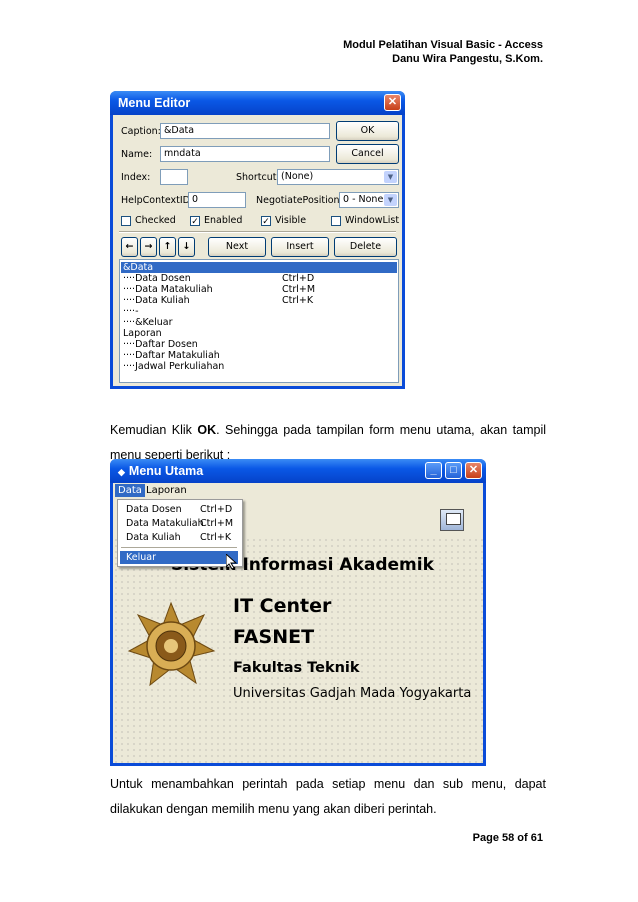 The height and width of the screenshot is (902, 638). I want to click on maximize-icon: □, so click(453, 470).